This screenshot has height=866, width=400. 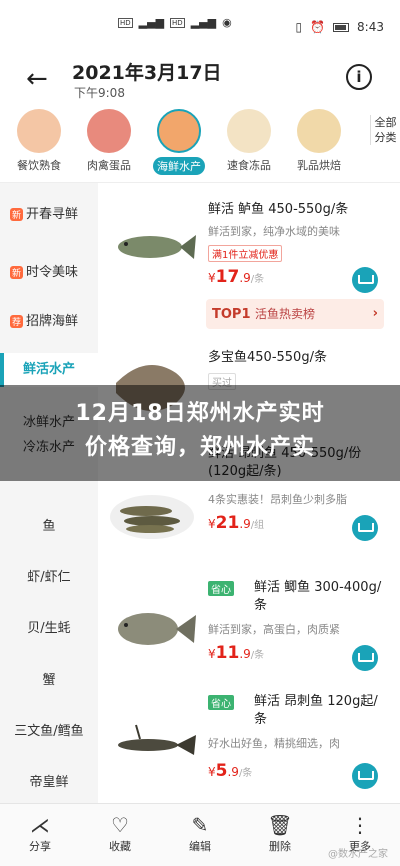 I want to click on sidebar-item: 虾/虾仁, so click(x=49, y=575).